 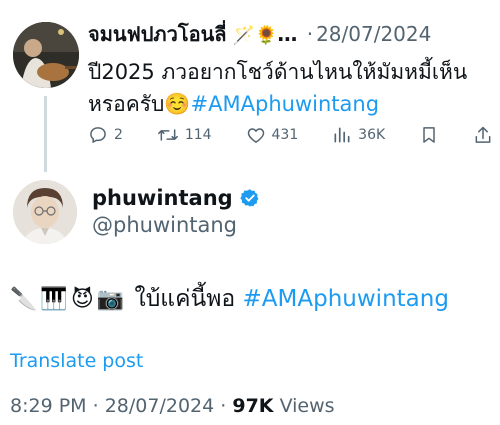 I want to click on heart-icon, so click(x=255, y=135).